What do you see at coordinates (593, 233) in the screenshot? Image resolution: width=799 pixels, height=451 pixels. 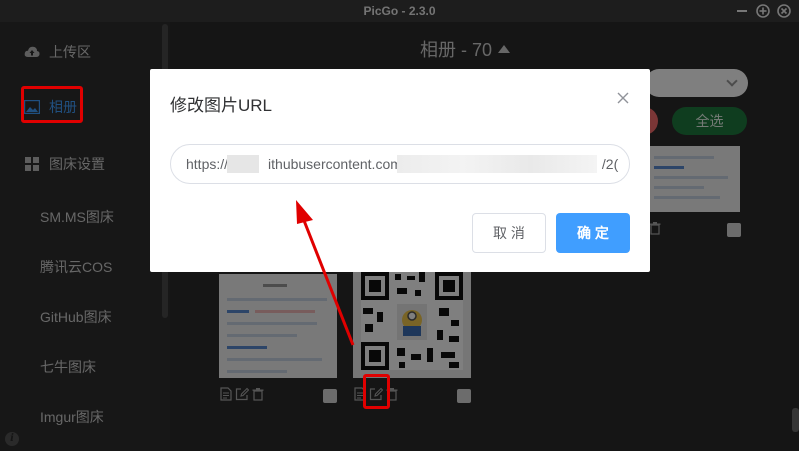 I see `confirm-button: 确 定` at bounding box center [593, 233].